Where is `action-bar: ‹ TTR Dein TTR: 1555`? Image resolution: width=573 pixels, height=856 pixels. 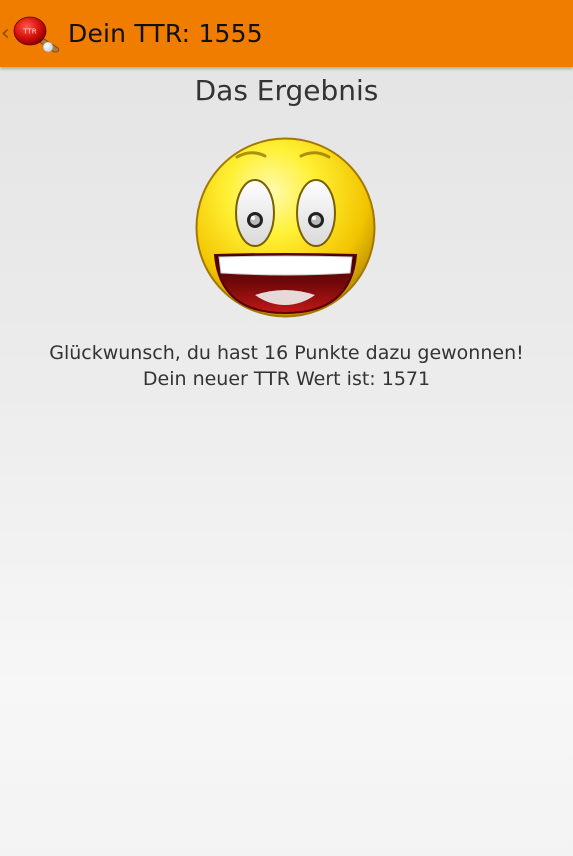 action-bar: ‹ TTR Dein TTR: 1555 is located at coordinates (286, 33).